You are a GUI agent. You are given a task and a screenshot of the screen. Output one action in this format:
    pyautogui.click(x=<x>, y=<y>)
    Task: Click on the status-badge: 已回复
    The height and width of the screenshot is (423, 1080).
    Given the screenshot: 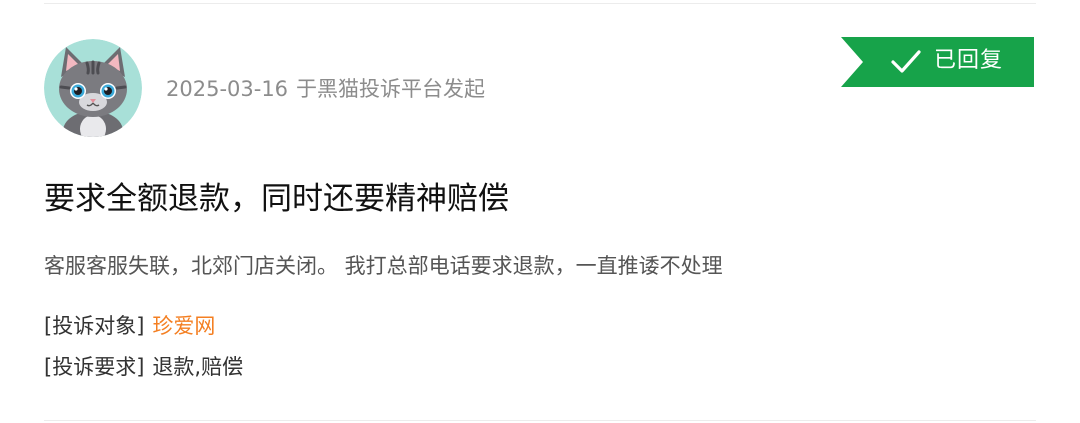 What is the action you would take?
    pyautogui.click(x=937, y=62)
    